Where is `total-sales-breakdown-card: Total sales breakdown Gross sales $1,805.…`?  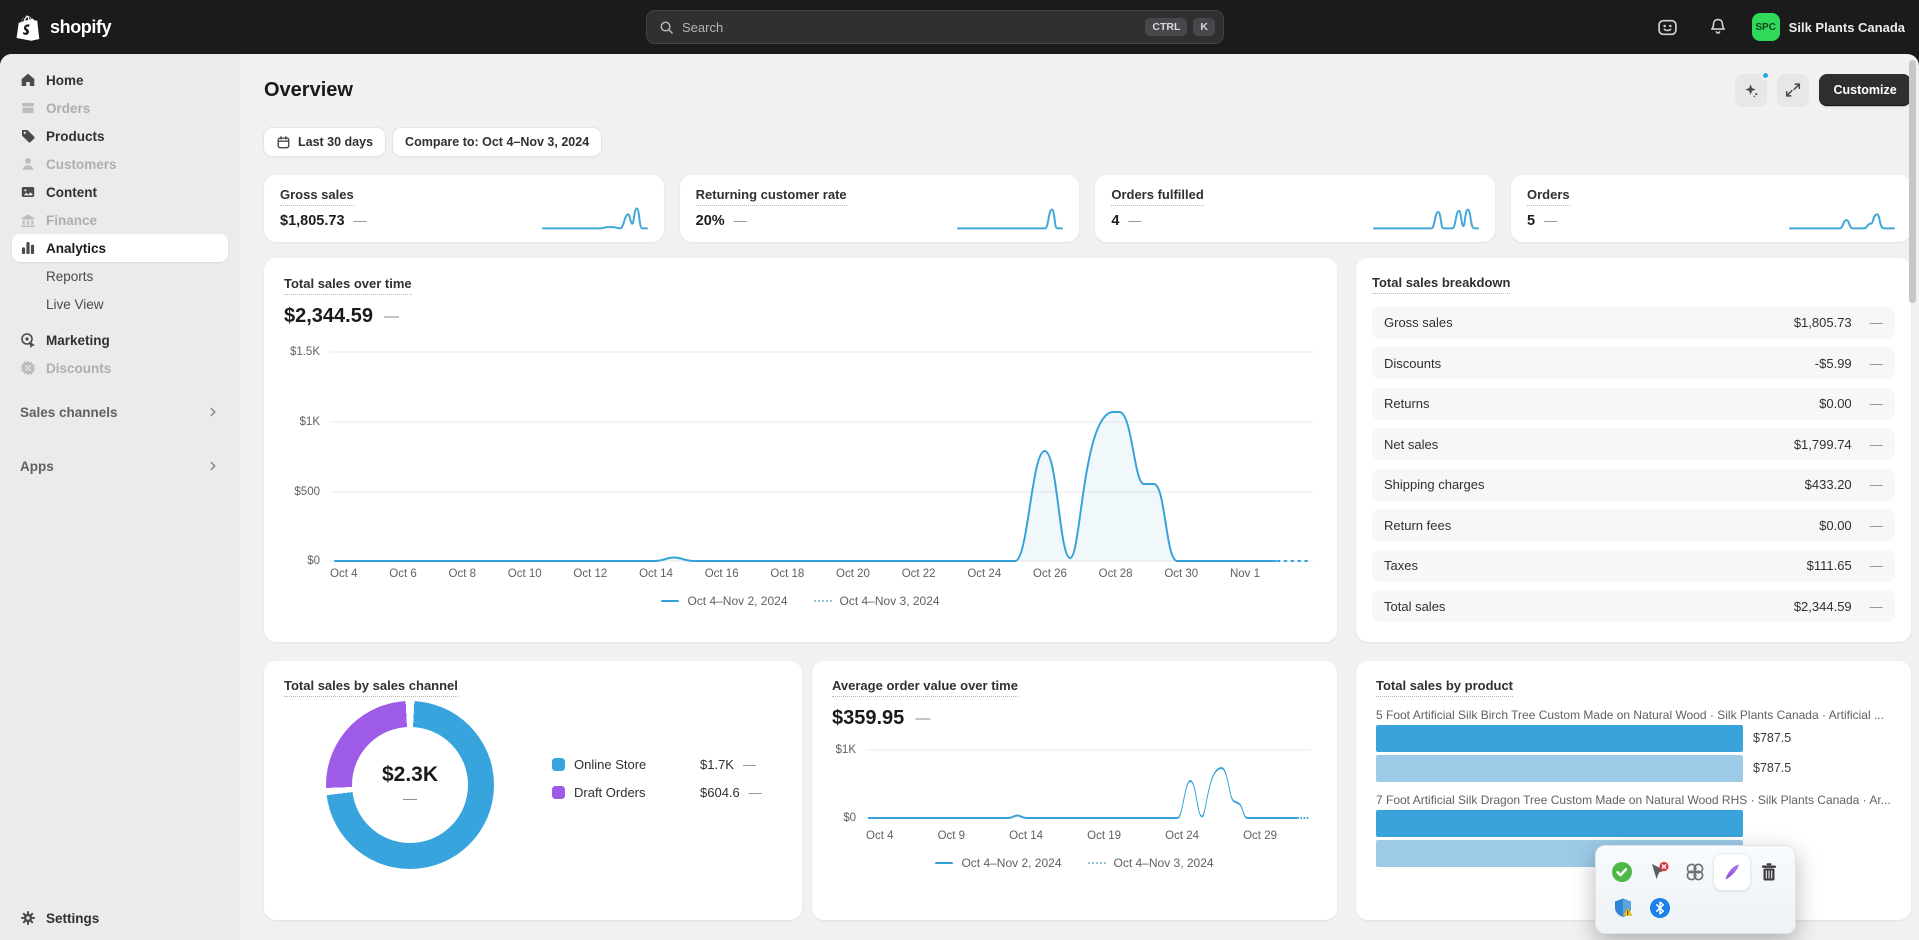 total-sales-breakdown-card: Total sales breakdown Gross sales $1,805.… is located at coordinates (1633, 450).